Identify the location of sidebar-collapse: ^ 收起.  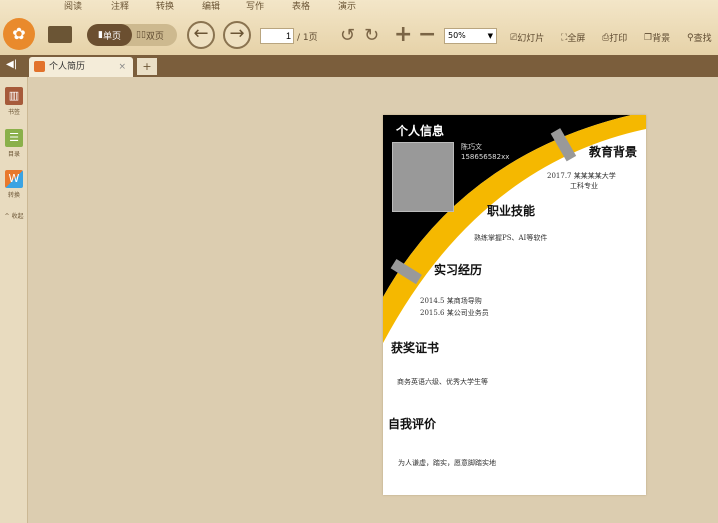
(14, 215).